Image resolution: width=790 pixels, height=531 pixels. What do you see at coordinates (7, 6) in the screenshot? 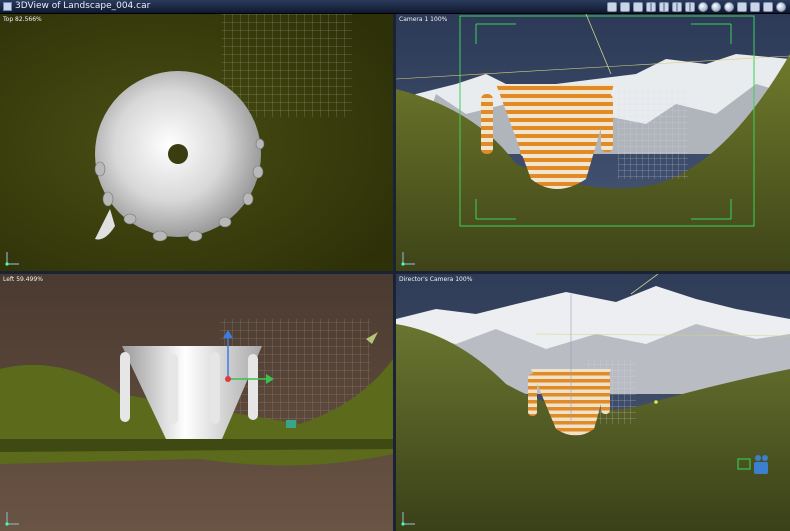
I see `app-icon` at bounding box center [7, 6].